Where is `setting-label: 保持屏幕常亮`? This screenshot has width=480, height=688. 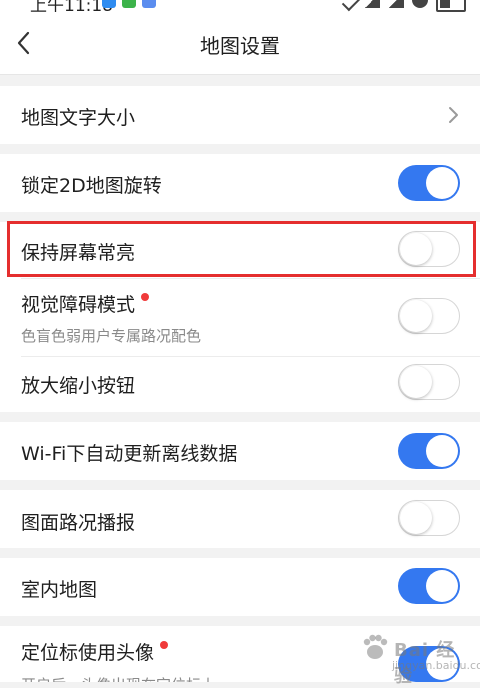
setting-label: 保持屏幕常亮 is located at coordinates (78, 253).